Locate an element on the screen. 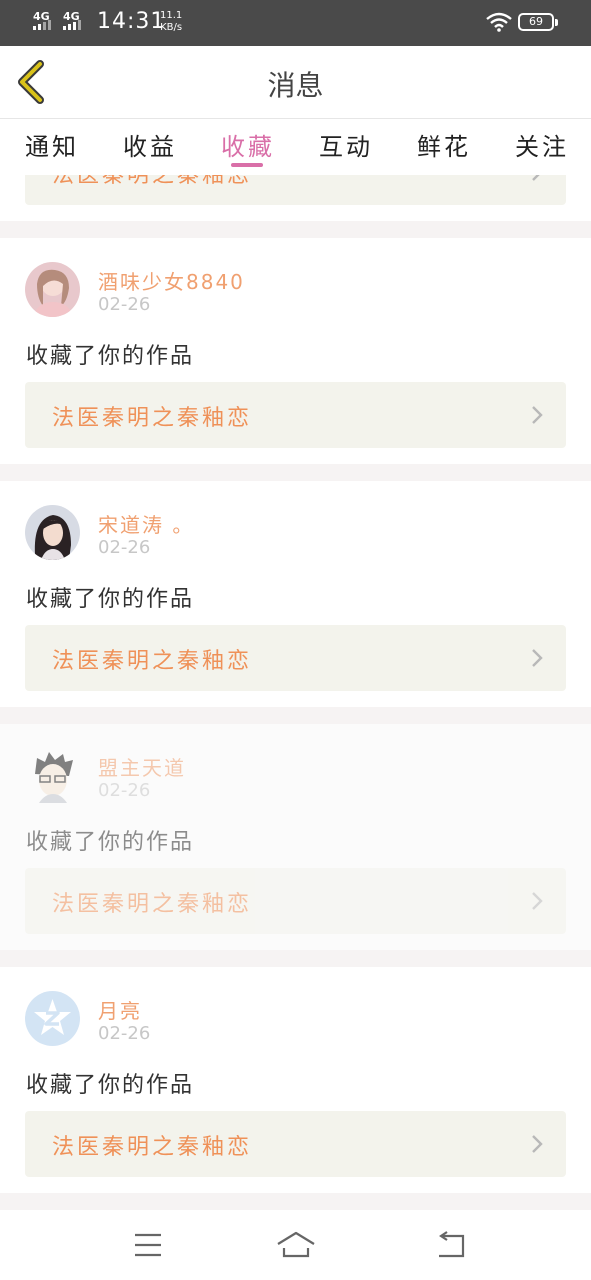 The height and width of the screenshot is (1280, 591). top-header: 消息 is located at coordinates (295, 82).